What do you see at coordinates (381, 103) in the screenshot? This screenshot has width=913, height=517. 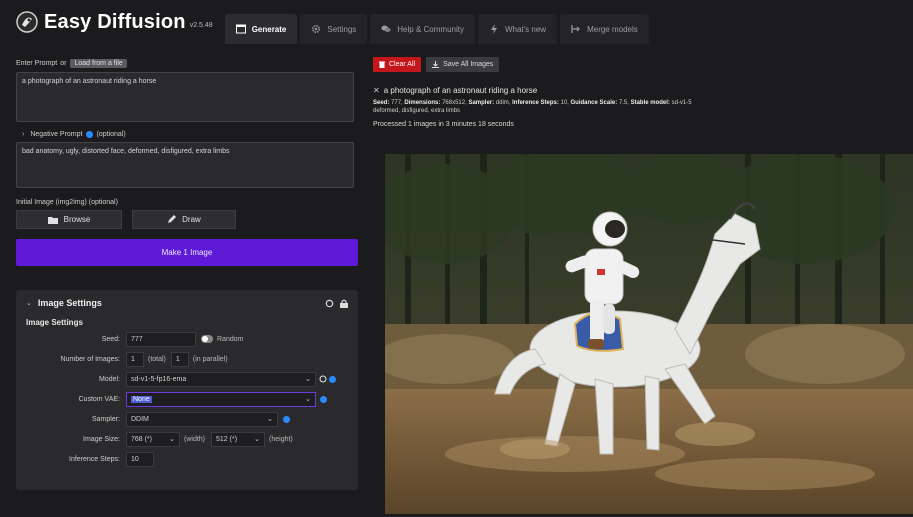 I see `meta-seed-label: Seed:` at bounding box center [381, 103].